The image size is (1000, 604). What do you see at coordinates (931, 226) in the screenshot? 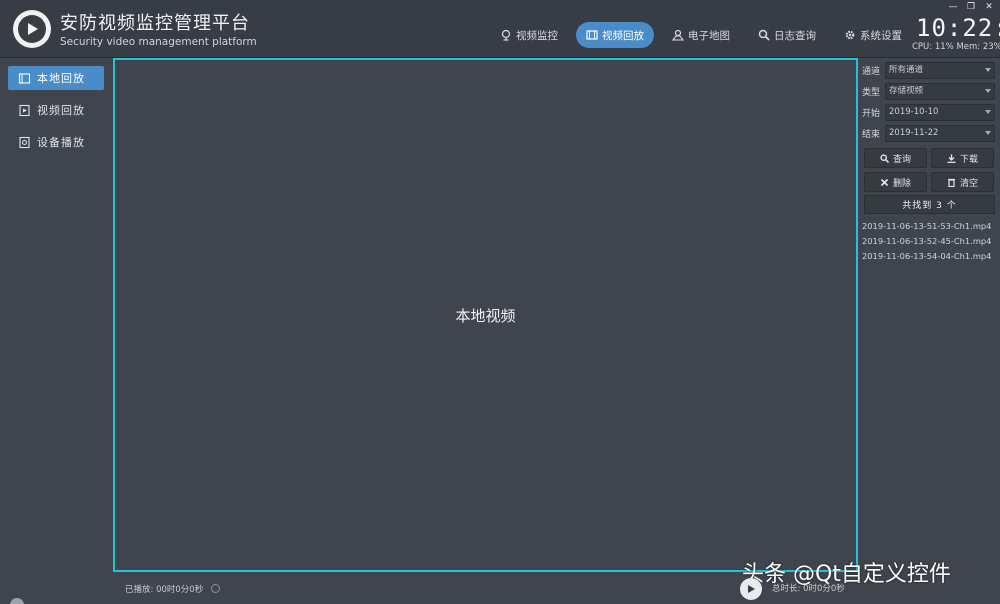
I see `list-item: 2019-11-06-13-51-53-Ch1.mp4` at bounding box center [931, 226].